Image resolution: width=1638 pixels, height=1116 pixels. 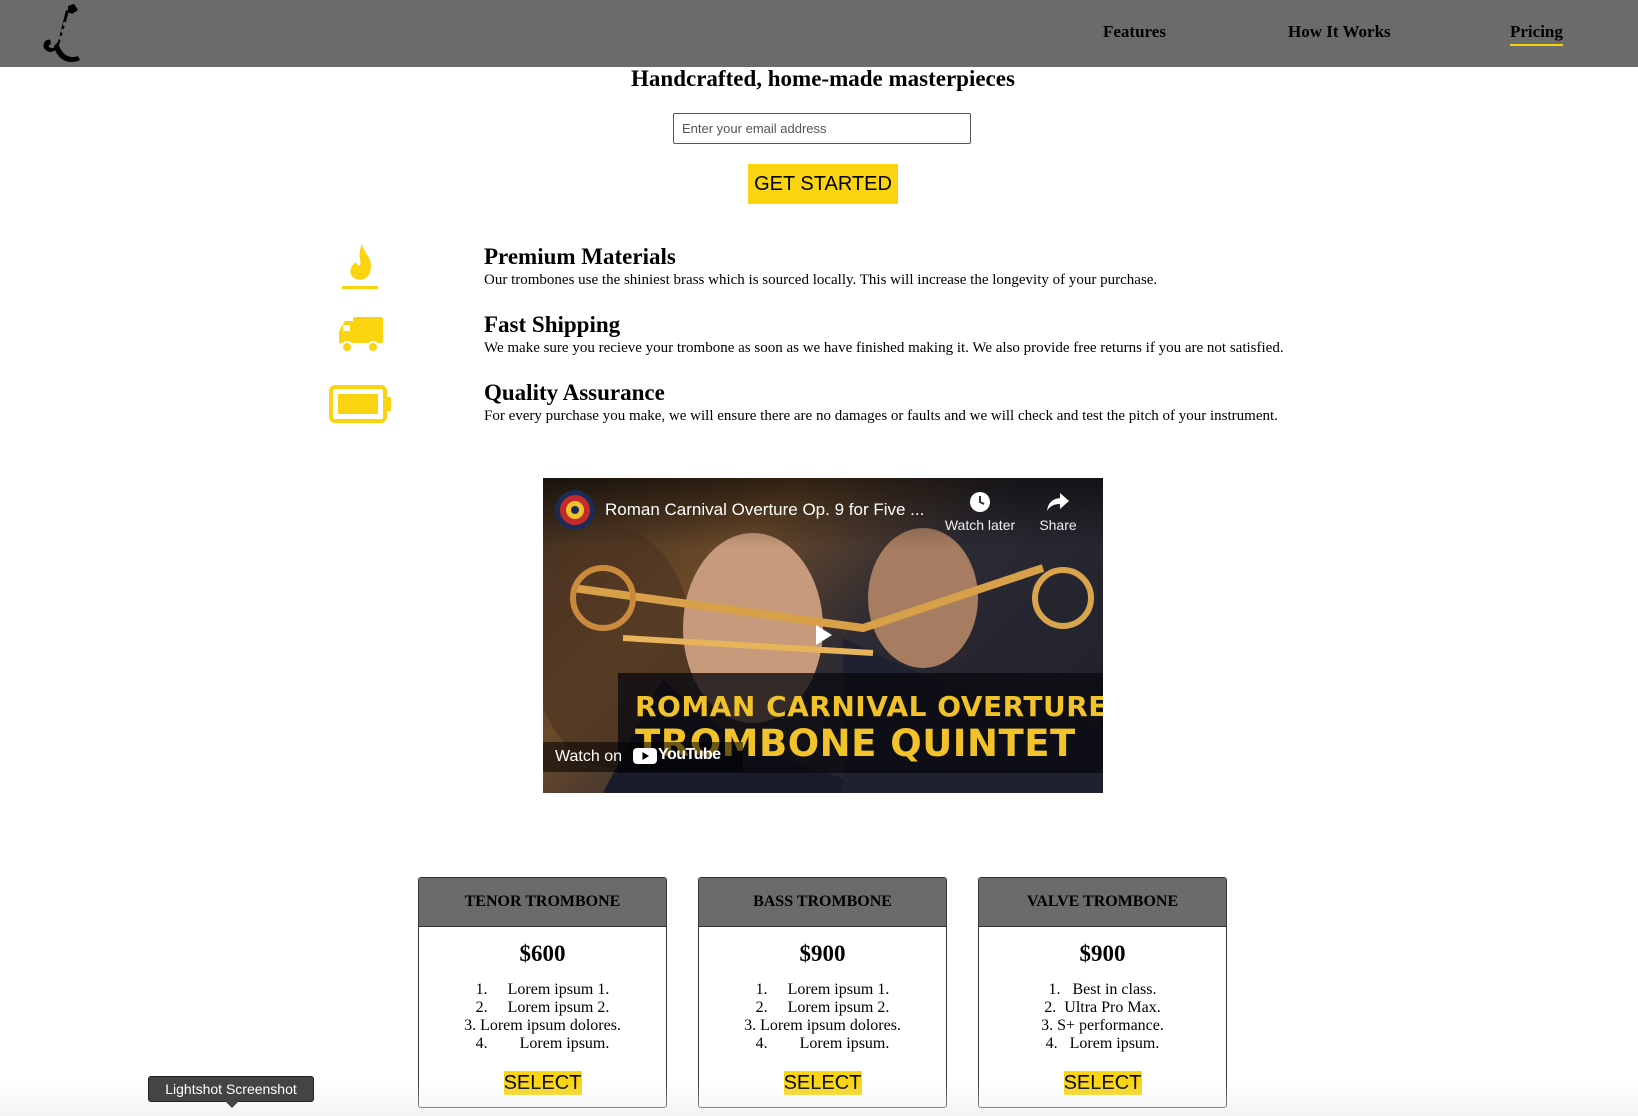 What do you see at coordinates (819, 33) in the screenshot?
I see `top-navbar: Features How It Works Pricing` at bounding box center [819, 33].